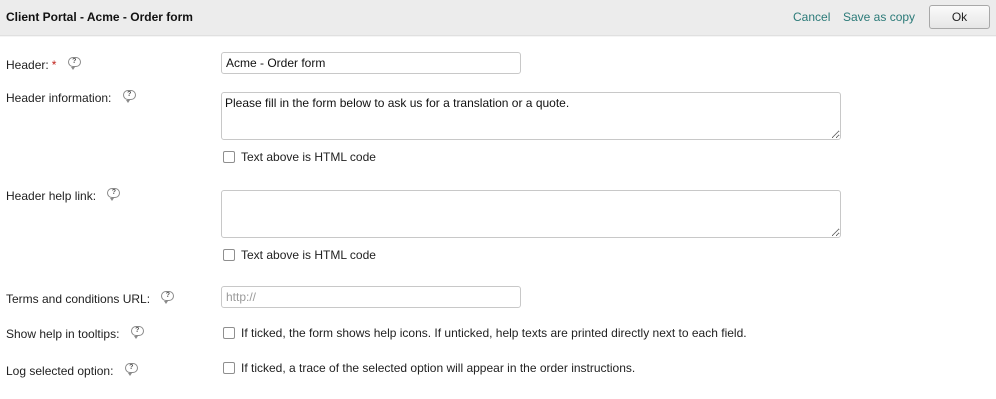 This screenshot has width=996, height=399. I want to click on cancel-link: Cancel, so click(811, 17).